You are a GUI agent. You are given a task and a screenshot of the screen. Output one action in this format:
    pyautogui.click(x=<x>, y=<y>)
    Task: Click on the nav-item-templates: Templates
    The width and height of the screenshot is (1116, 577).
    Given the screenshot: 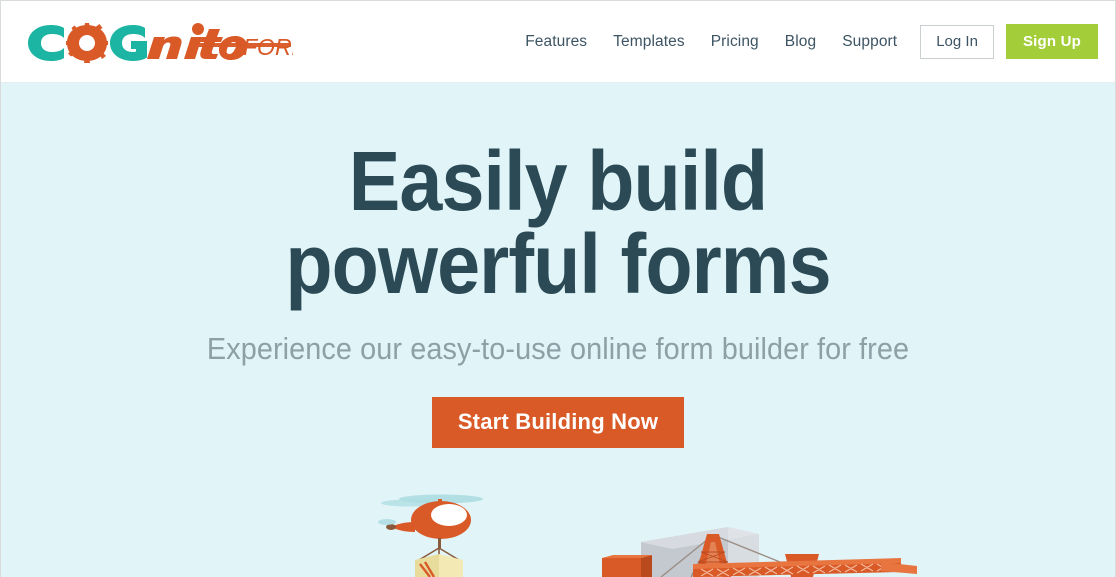 What is the action you would take?
    pyautogui.click(x=649, y=42)
    